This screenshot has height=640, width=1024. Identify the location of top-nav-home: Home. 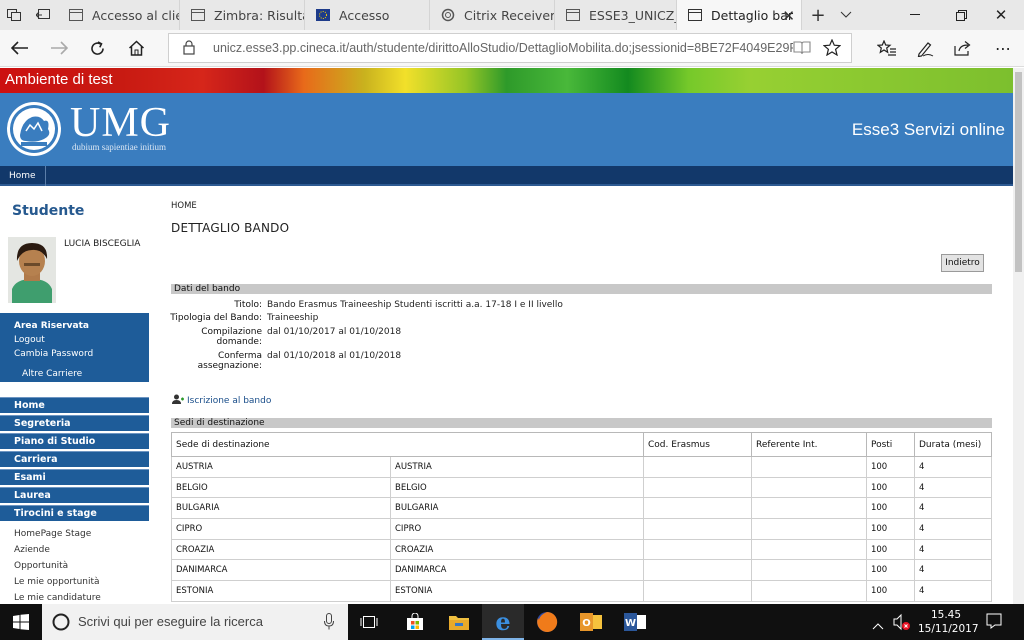
(23, 176).